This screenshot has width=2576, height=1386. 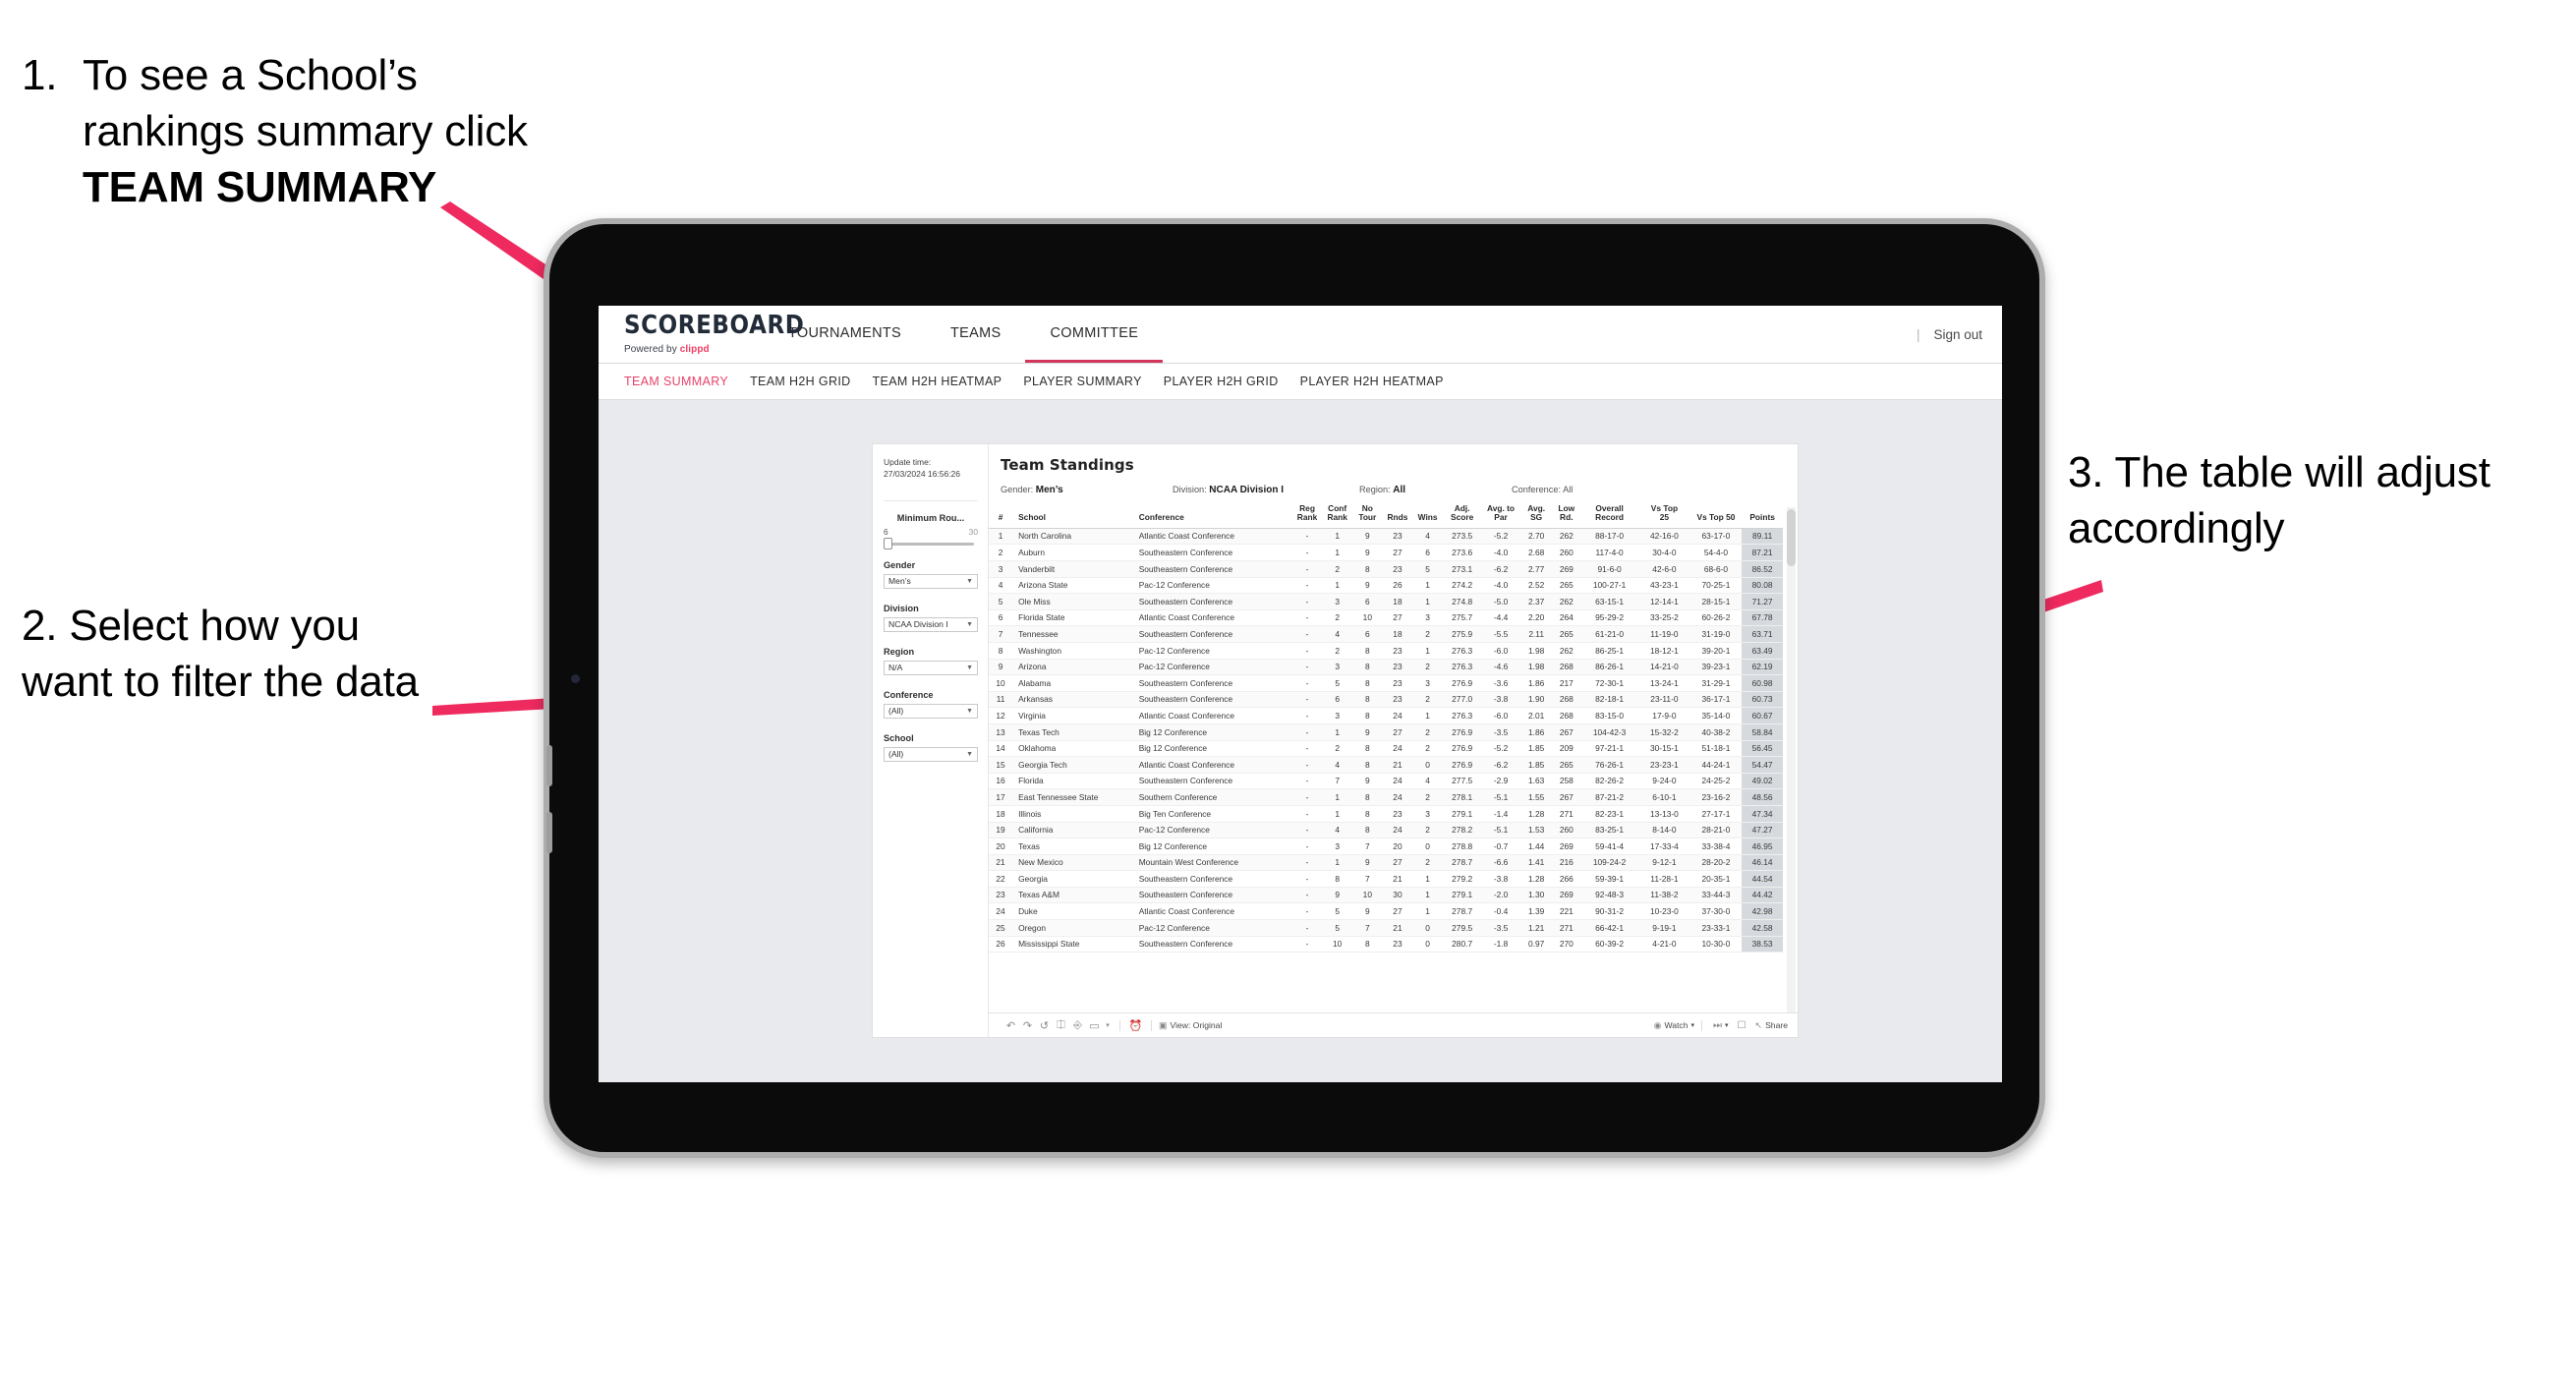 What do you see at coordinates (931, 667) in the screenshot?
I see `filter-region-select: N/A ▼` at bounding box center [931, 667].